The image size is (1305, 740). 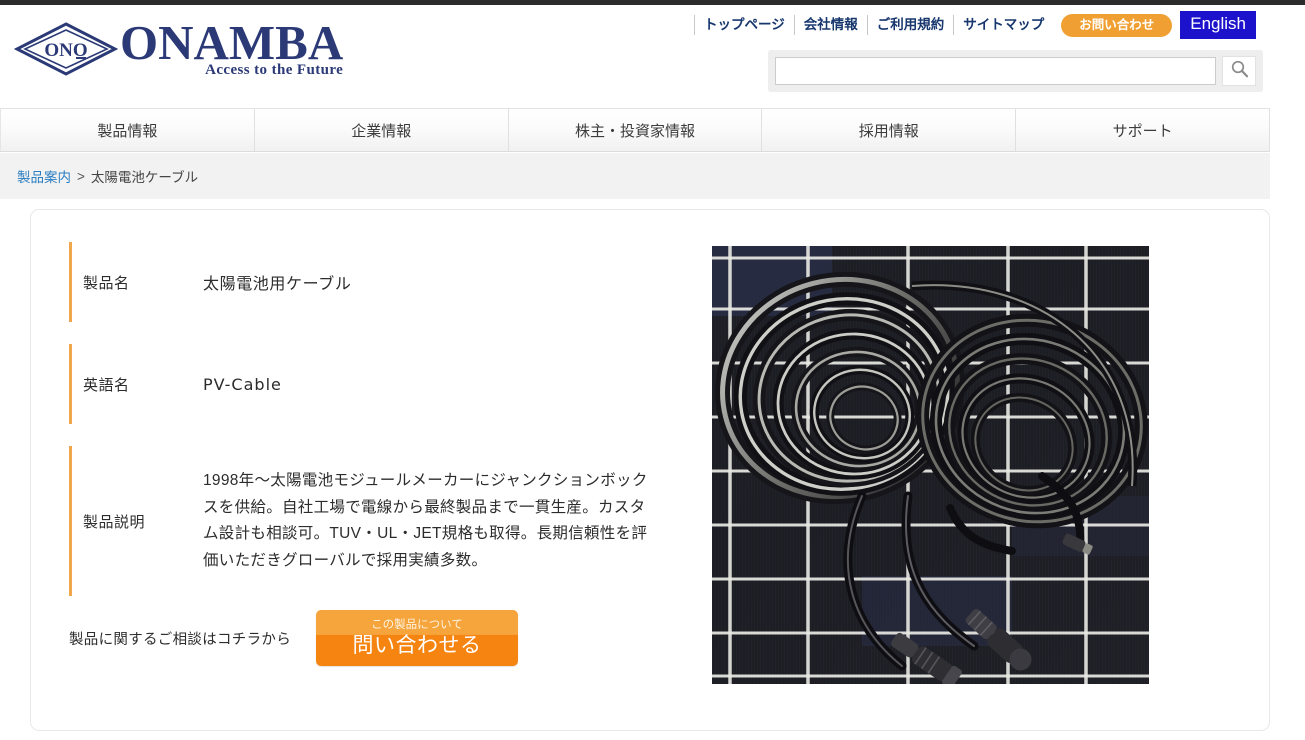 I want to click on main-navigation: 製品情報 企業情報 株主・投資家情報 採用情報 サポート, so click(x=635, y=130).